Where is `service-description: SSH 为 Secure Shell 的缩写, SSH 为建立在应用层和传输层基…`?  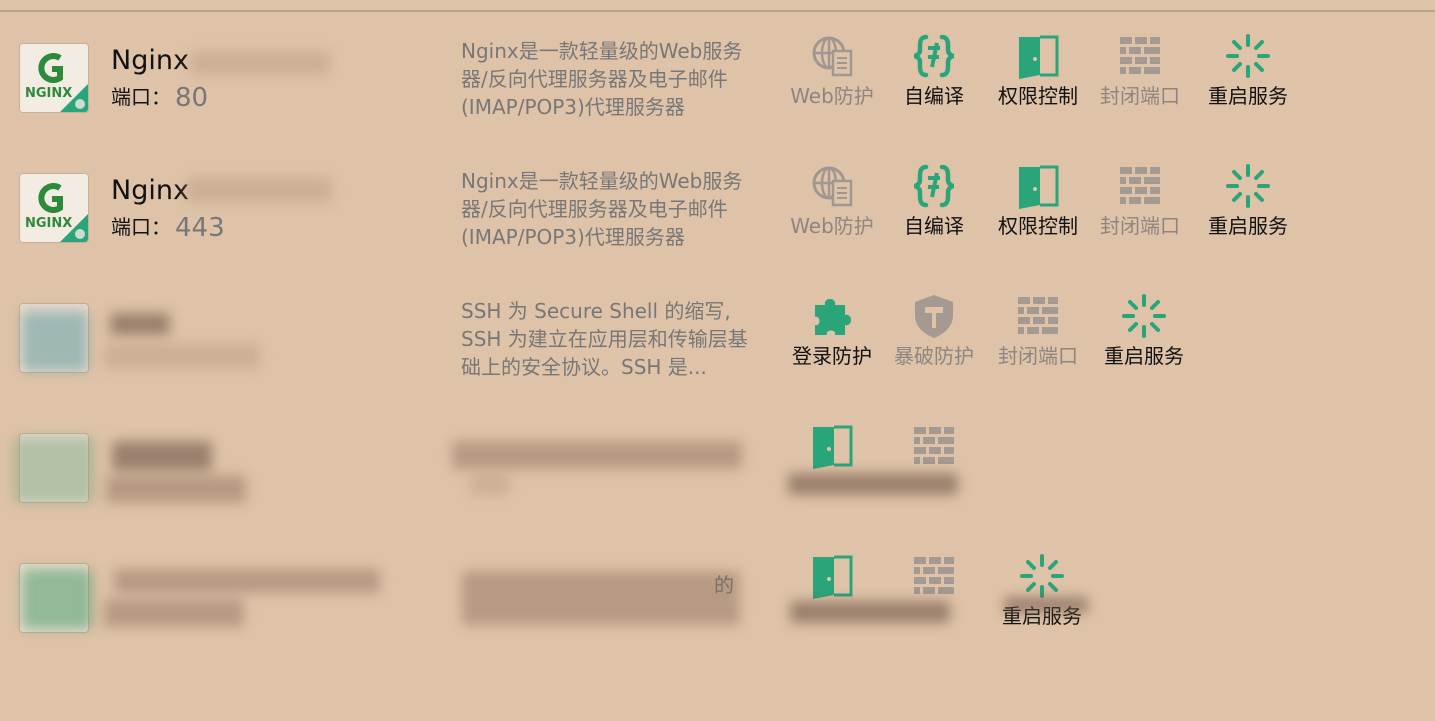
service-description: SSH 为 Secure Shell 的缩写, SSH 为建立在应用层和传输层基… is located at coordinates (604, 339).